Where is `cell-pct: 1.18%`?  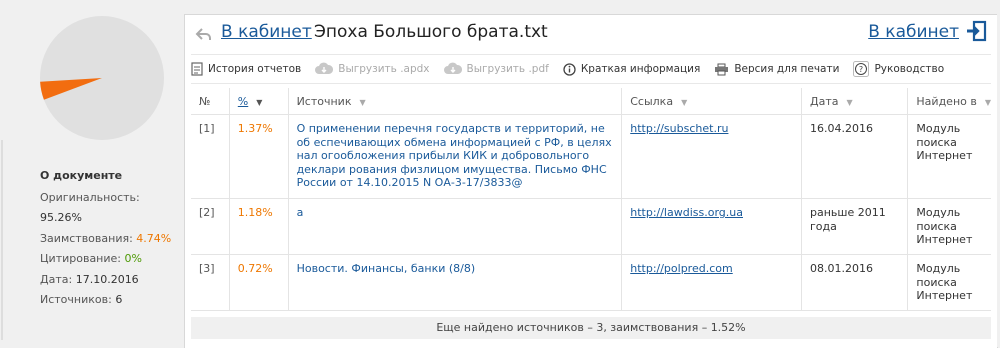 cell-pct: 1.18% is located at coordinates (259, 226).